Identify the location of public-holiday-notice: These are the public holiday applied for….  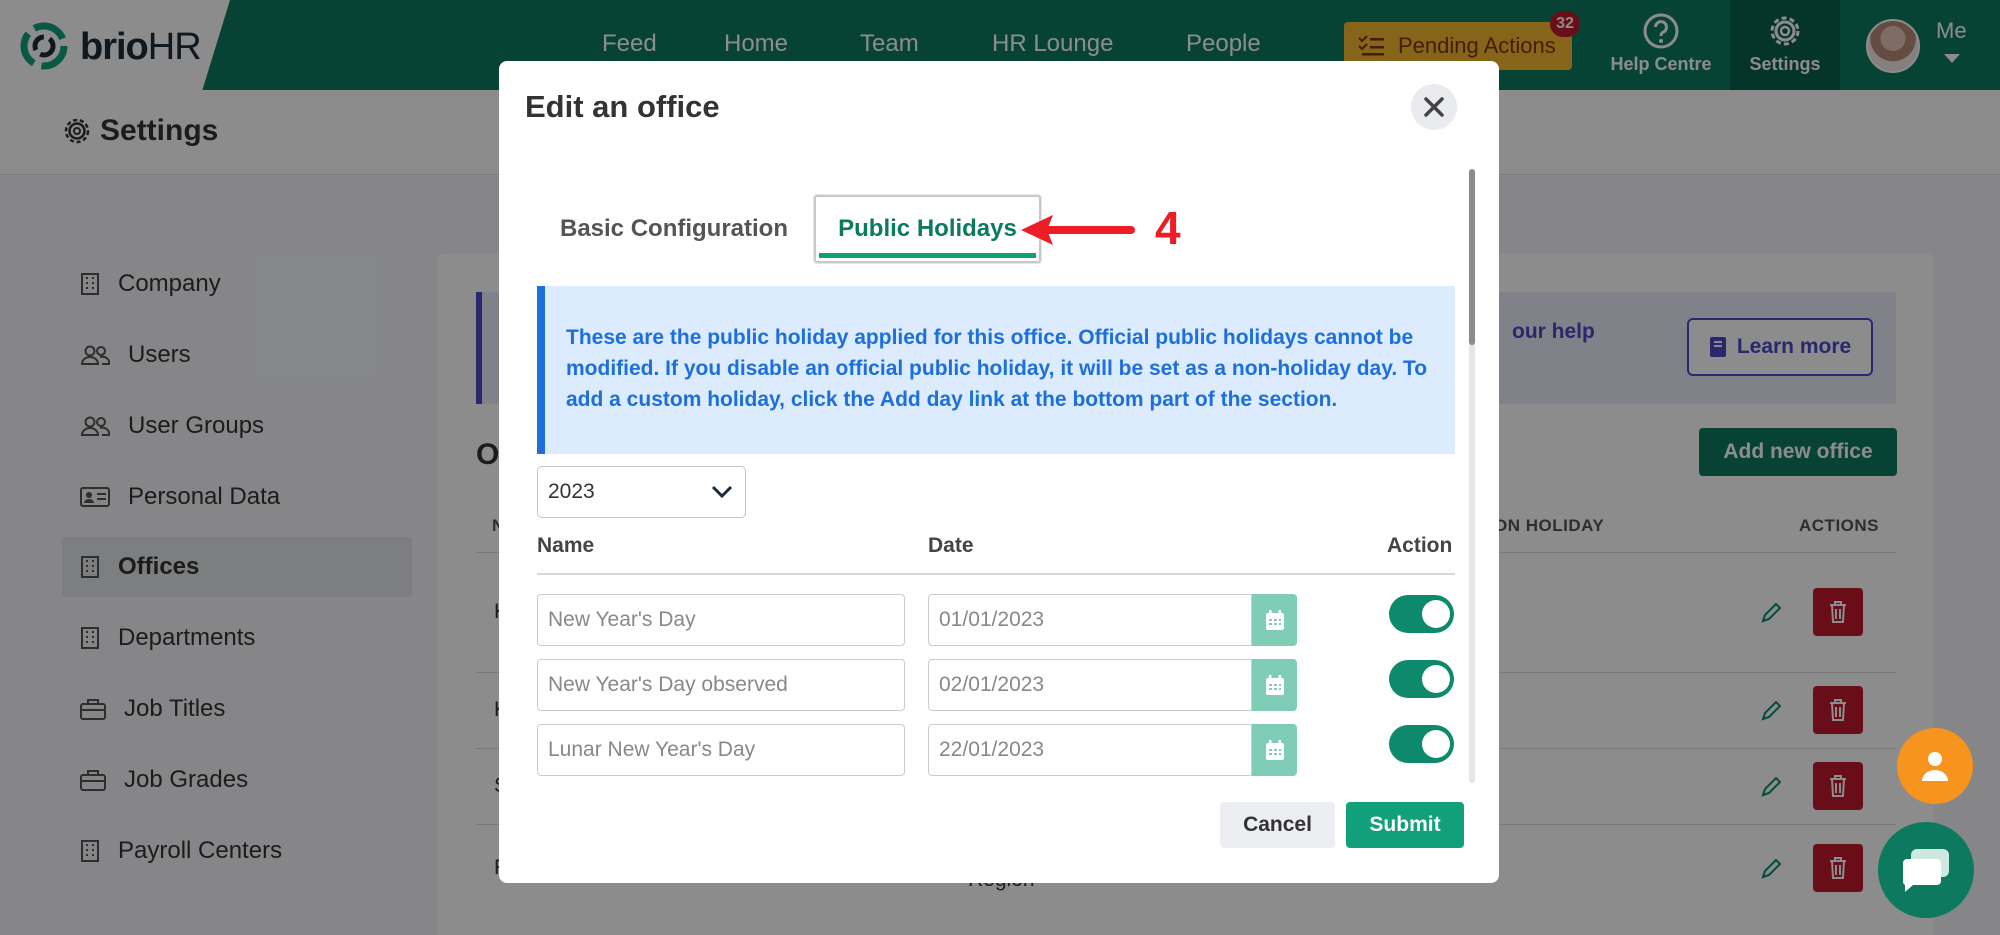
(996, 370).